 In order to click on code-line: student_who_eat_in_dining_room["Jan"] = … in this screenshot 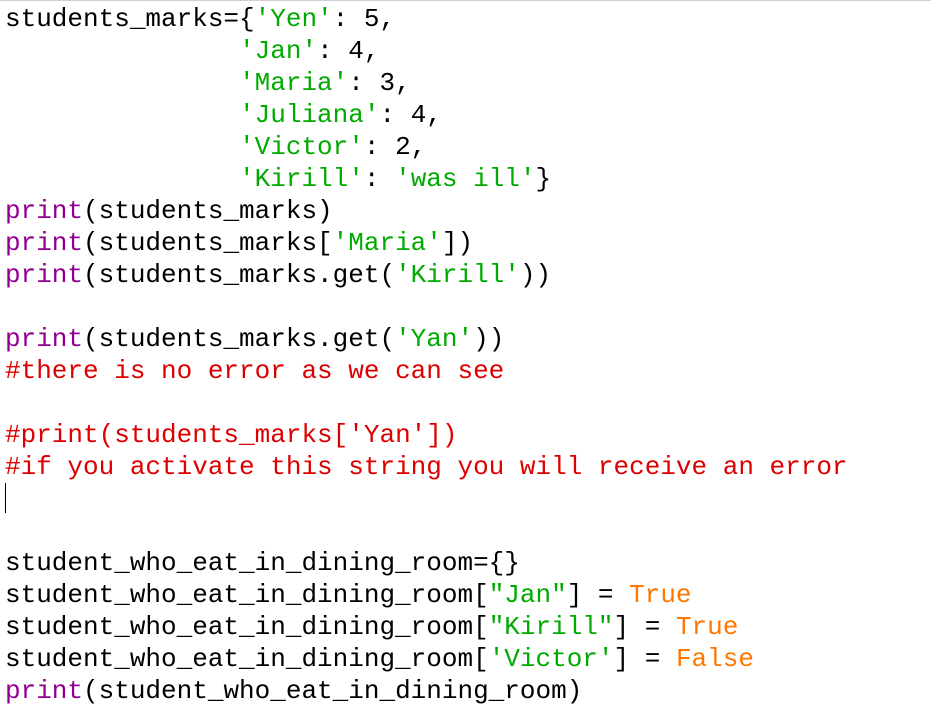, I will do `click(348, 595)`.